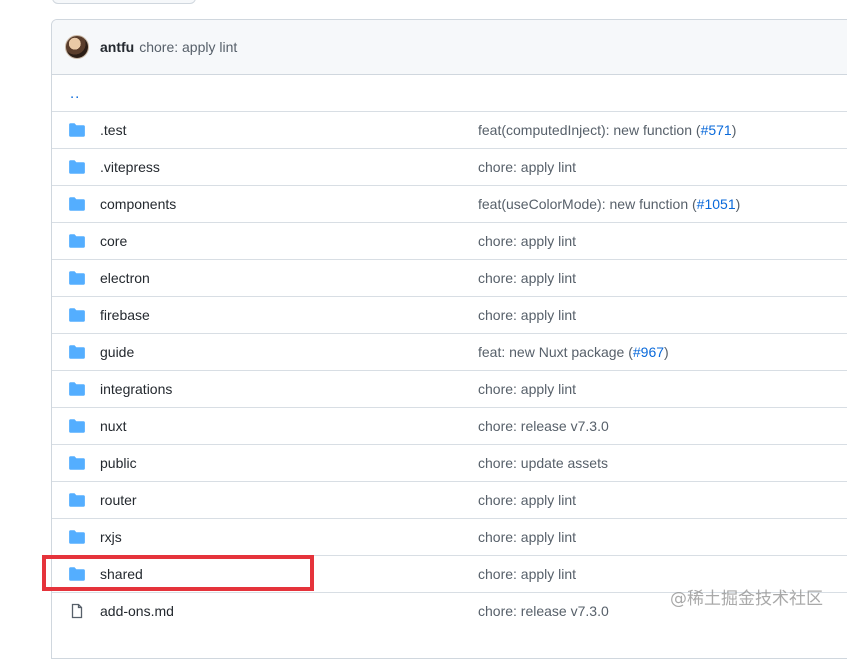  I want to click on latest-commit-bar: antfu chore: apply lint, so click(449, 47).